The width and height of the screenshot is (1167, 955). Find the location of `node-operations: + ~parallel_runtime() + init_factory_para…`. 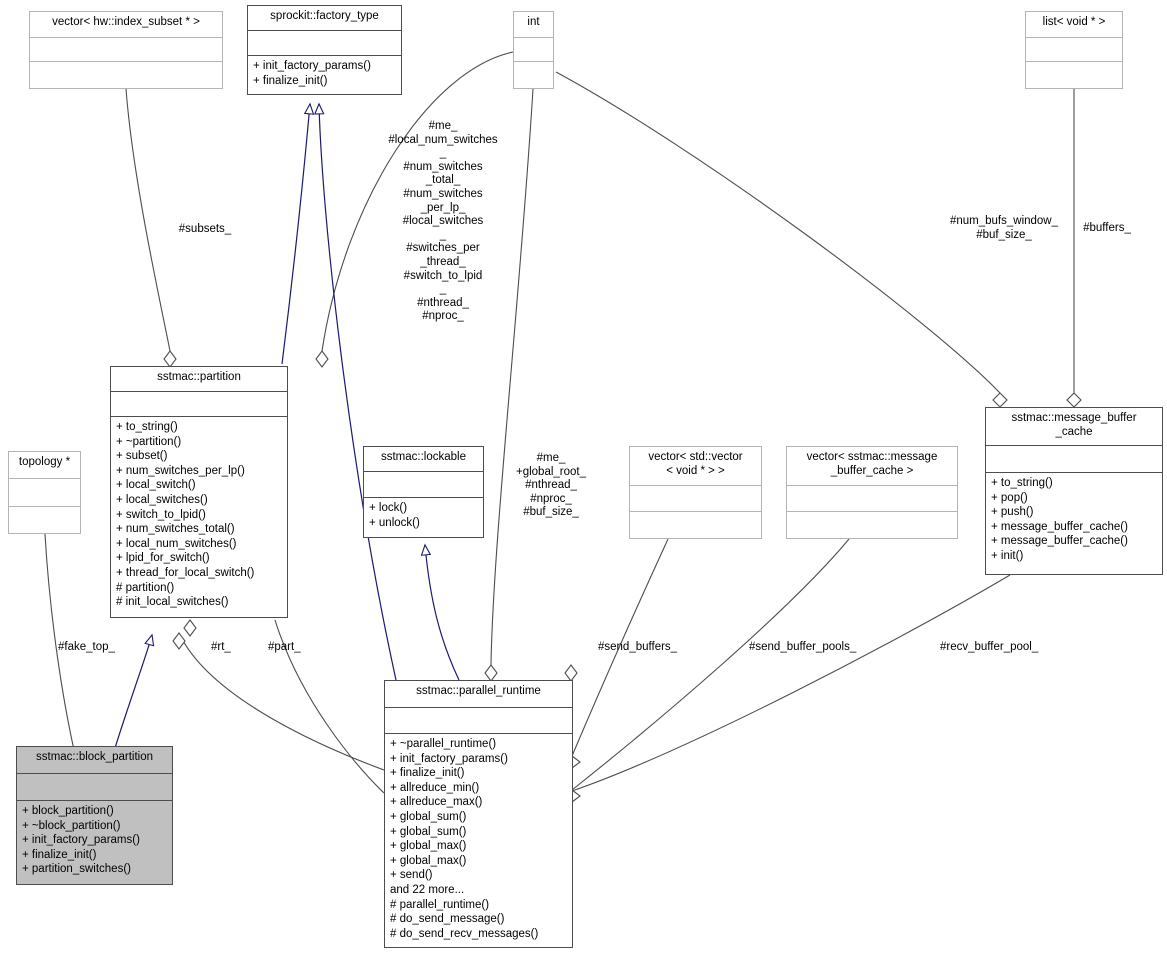

node-operations: + ~parallel_runtime() + init_factory_para… is located at coordinates (478, 840).